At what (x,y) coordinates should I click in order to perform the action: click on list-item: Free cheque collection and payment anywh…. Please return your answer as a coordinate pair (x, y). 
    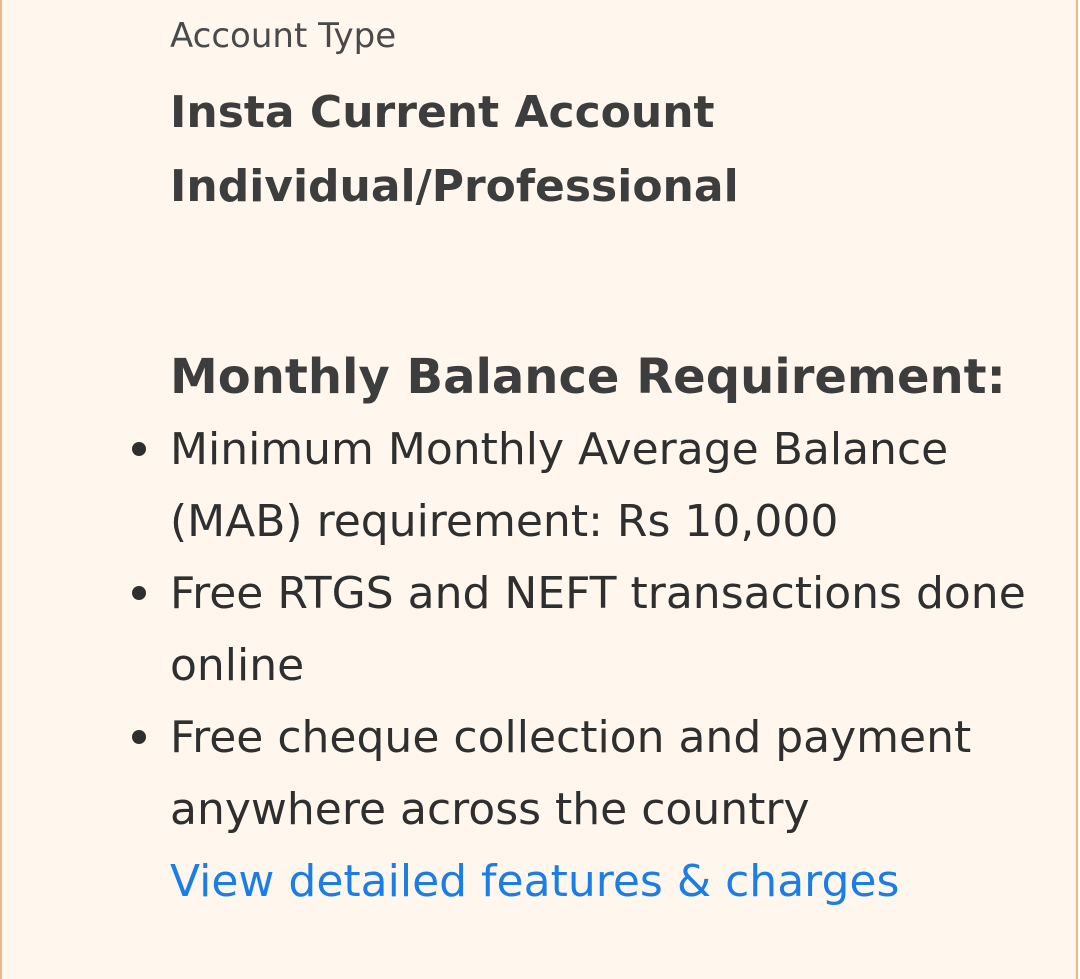
    Looking at the image, I should click on (591, 774).